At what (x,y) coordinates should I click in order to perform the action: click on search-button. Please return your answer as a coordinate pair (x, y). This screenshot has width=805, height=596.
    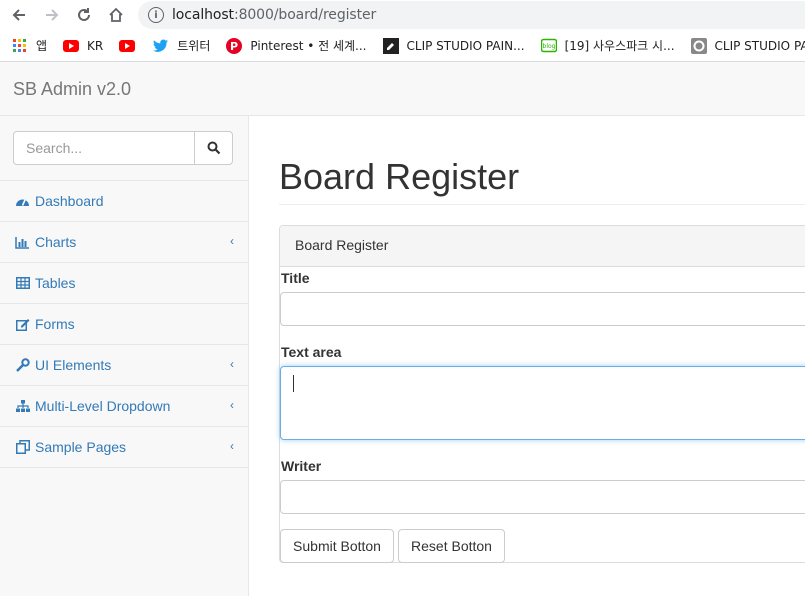
    Looking at the image, I should click on (213, 148).